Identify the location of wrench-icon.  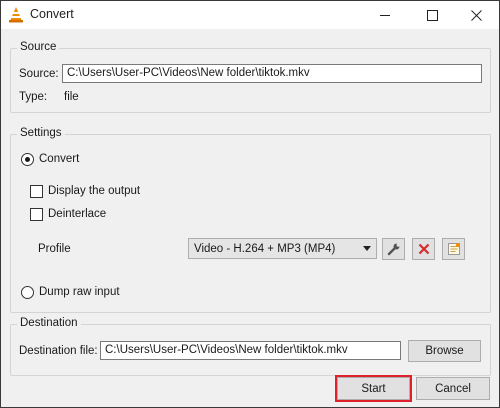
(393, 249).